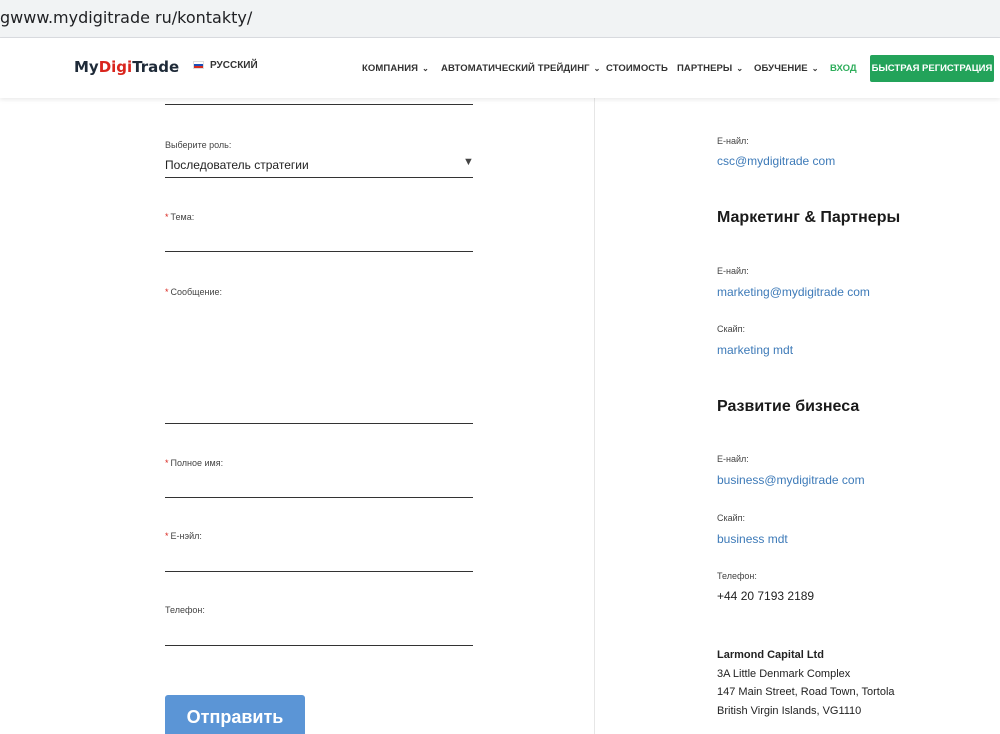 The image size is (1000, 734). What do you see at coordinates (733, 459) in the screenshot?
I see `business-email-label: Е-найл:` at bounding box center [733, 459].